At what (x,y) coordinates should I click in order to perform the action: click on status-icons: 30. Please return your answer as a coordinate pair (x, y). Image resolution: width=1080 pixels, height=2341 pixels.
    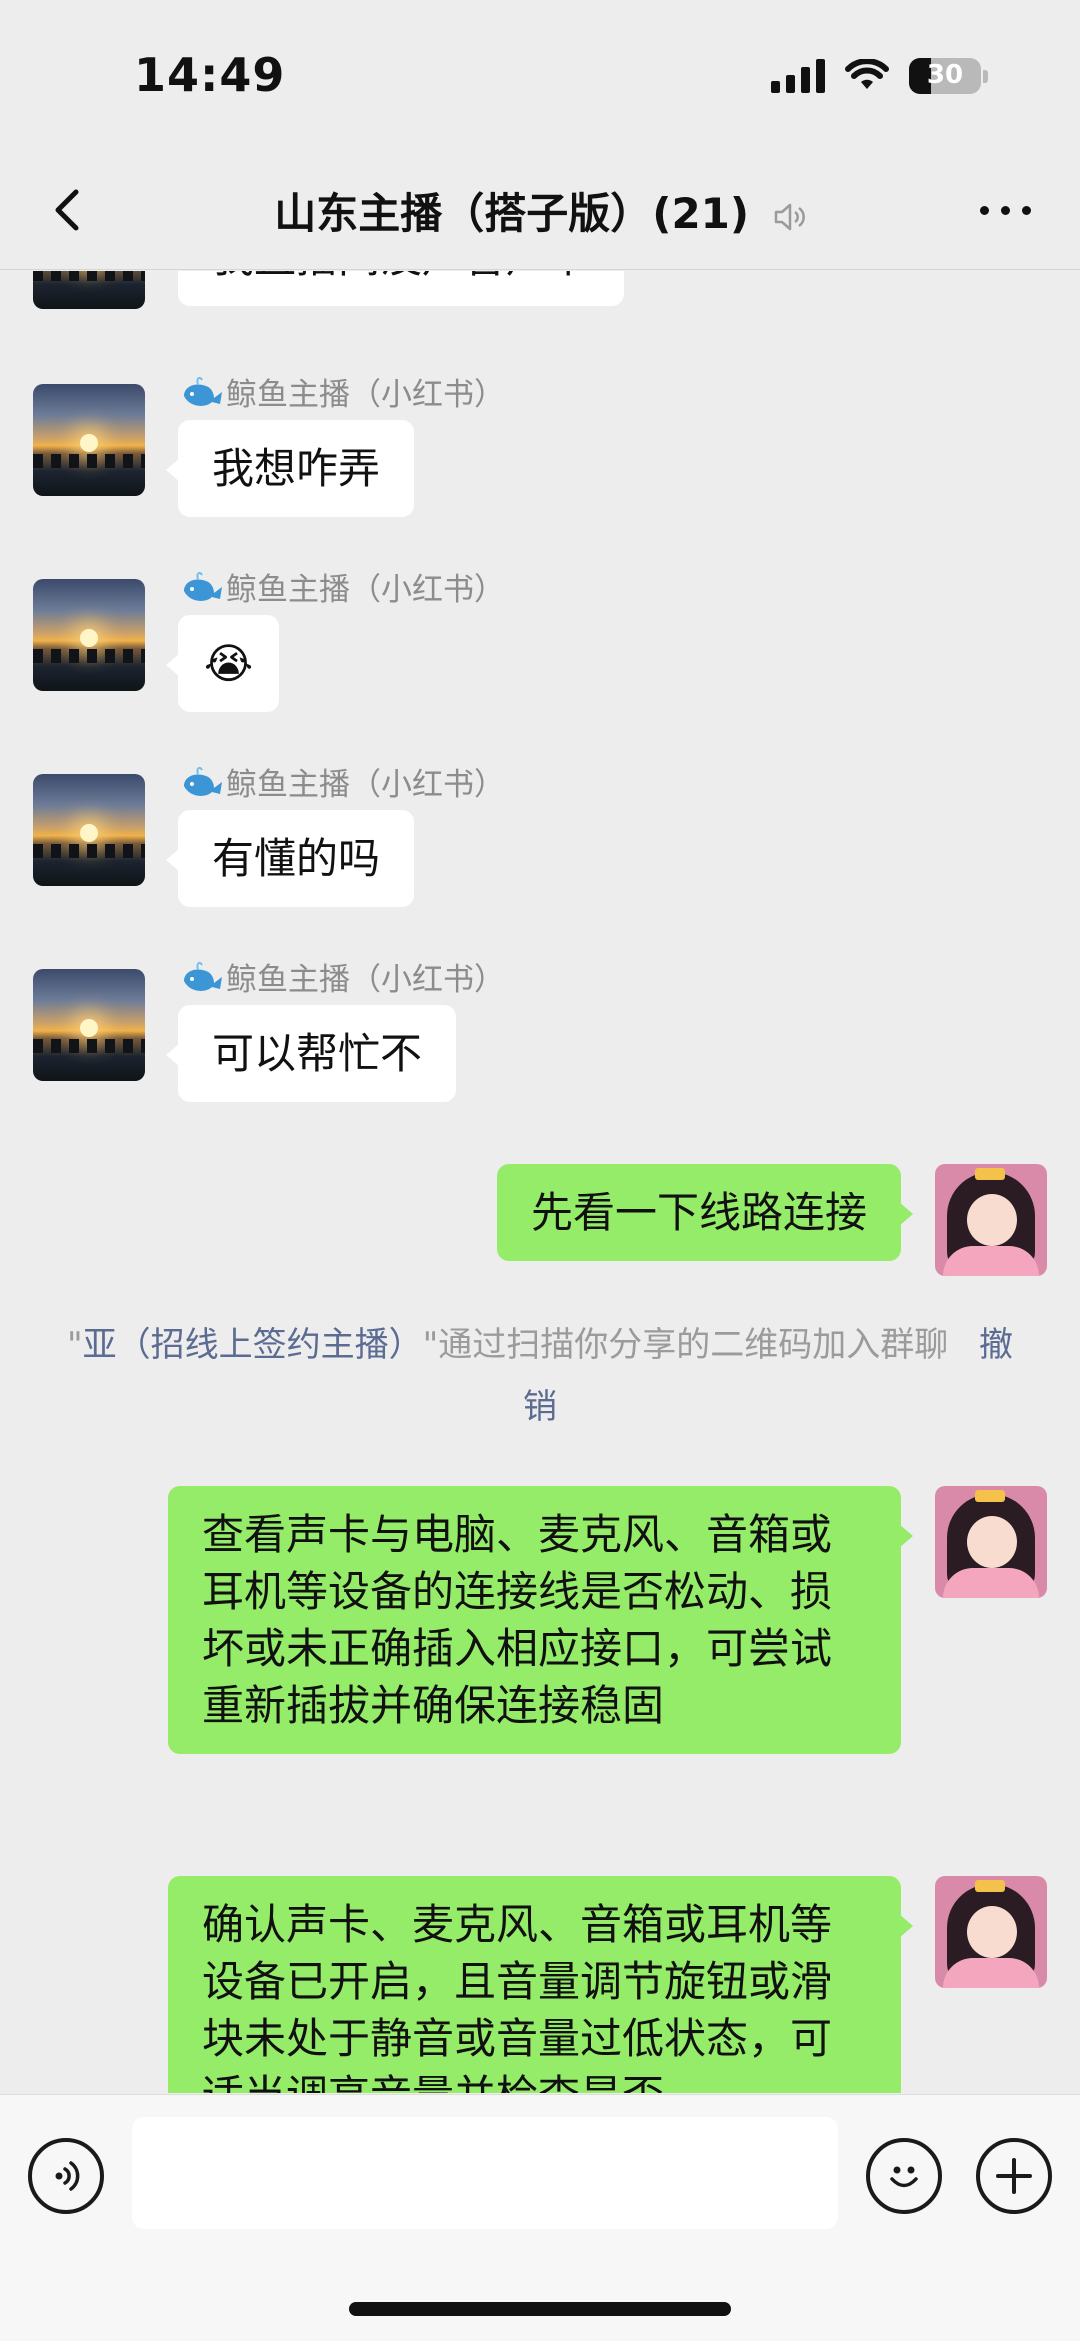
    Looking at the image, I should click on (879, 76).